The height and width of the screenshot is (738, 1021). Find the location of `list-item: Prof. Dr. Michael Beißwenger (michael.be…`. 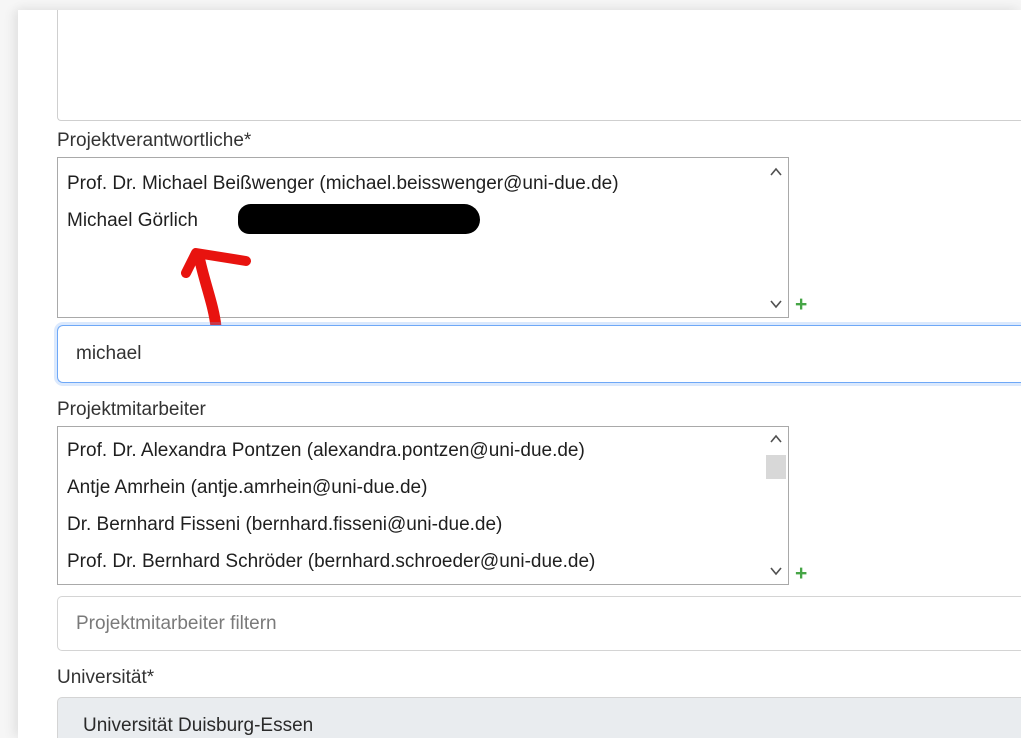

list-item: Prof. Dr. Michael Beißwenger (michael.be… is located at coordinates (343, 184).